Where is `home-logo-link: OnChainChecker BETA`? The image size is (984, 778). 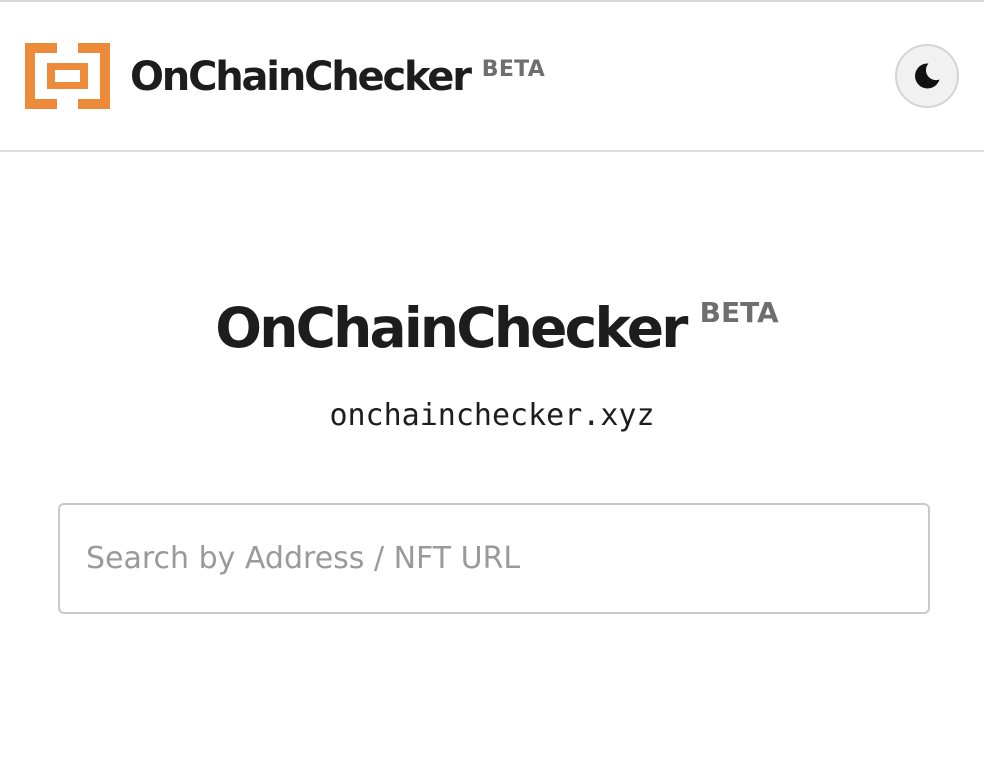 home-logo-link: OnChainChecker BETA is located at coordinates (285, 76).